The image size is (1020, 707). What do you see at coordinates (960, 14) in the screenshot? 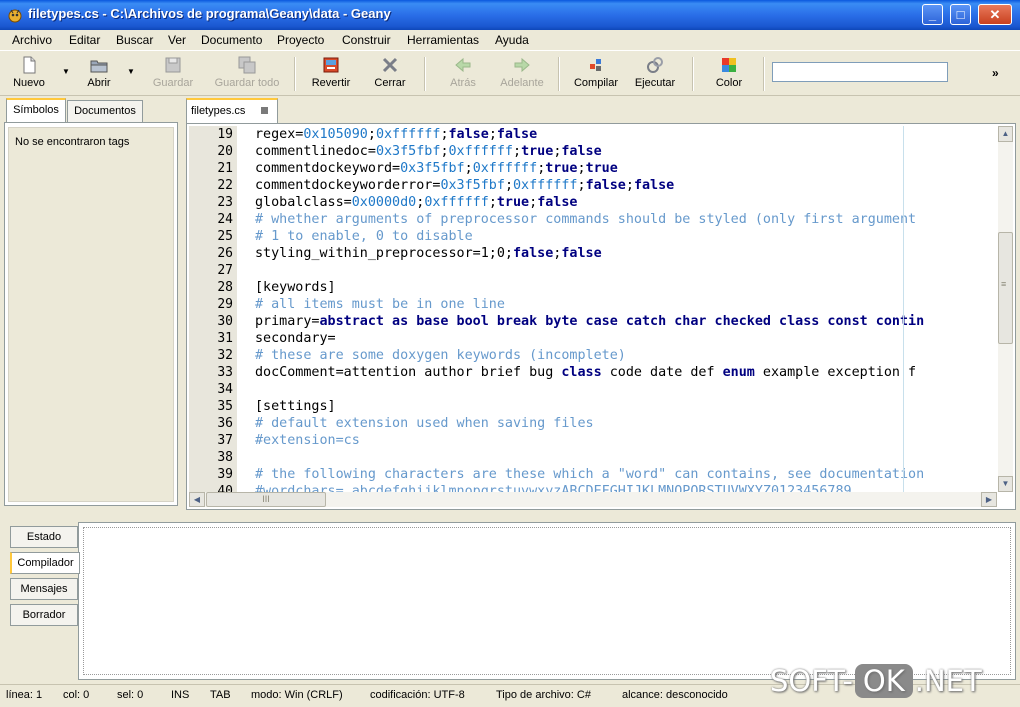
I see `maximize-button: □` at bounding box center [960, 14].